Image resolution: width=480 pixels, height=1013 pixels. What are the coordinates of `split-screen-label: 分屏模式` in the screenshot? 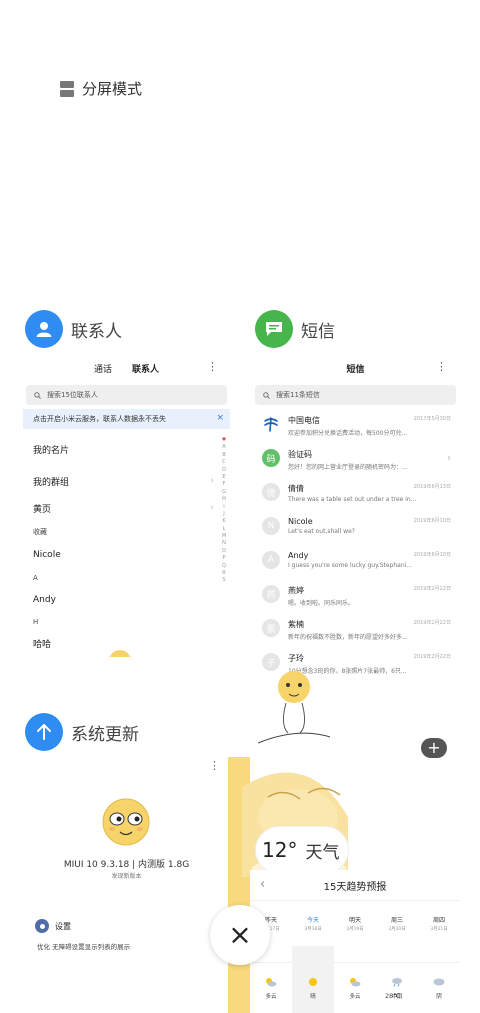 It's located at (112, 89).